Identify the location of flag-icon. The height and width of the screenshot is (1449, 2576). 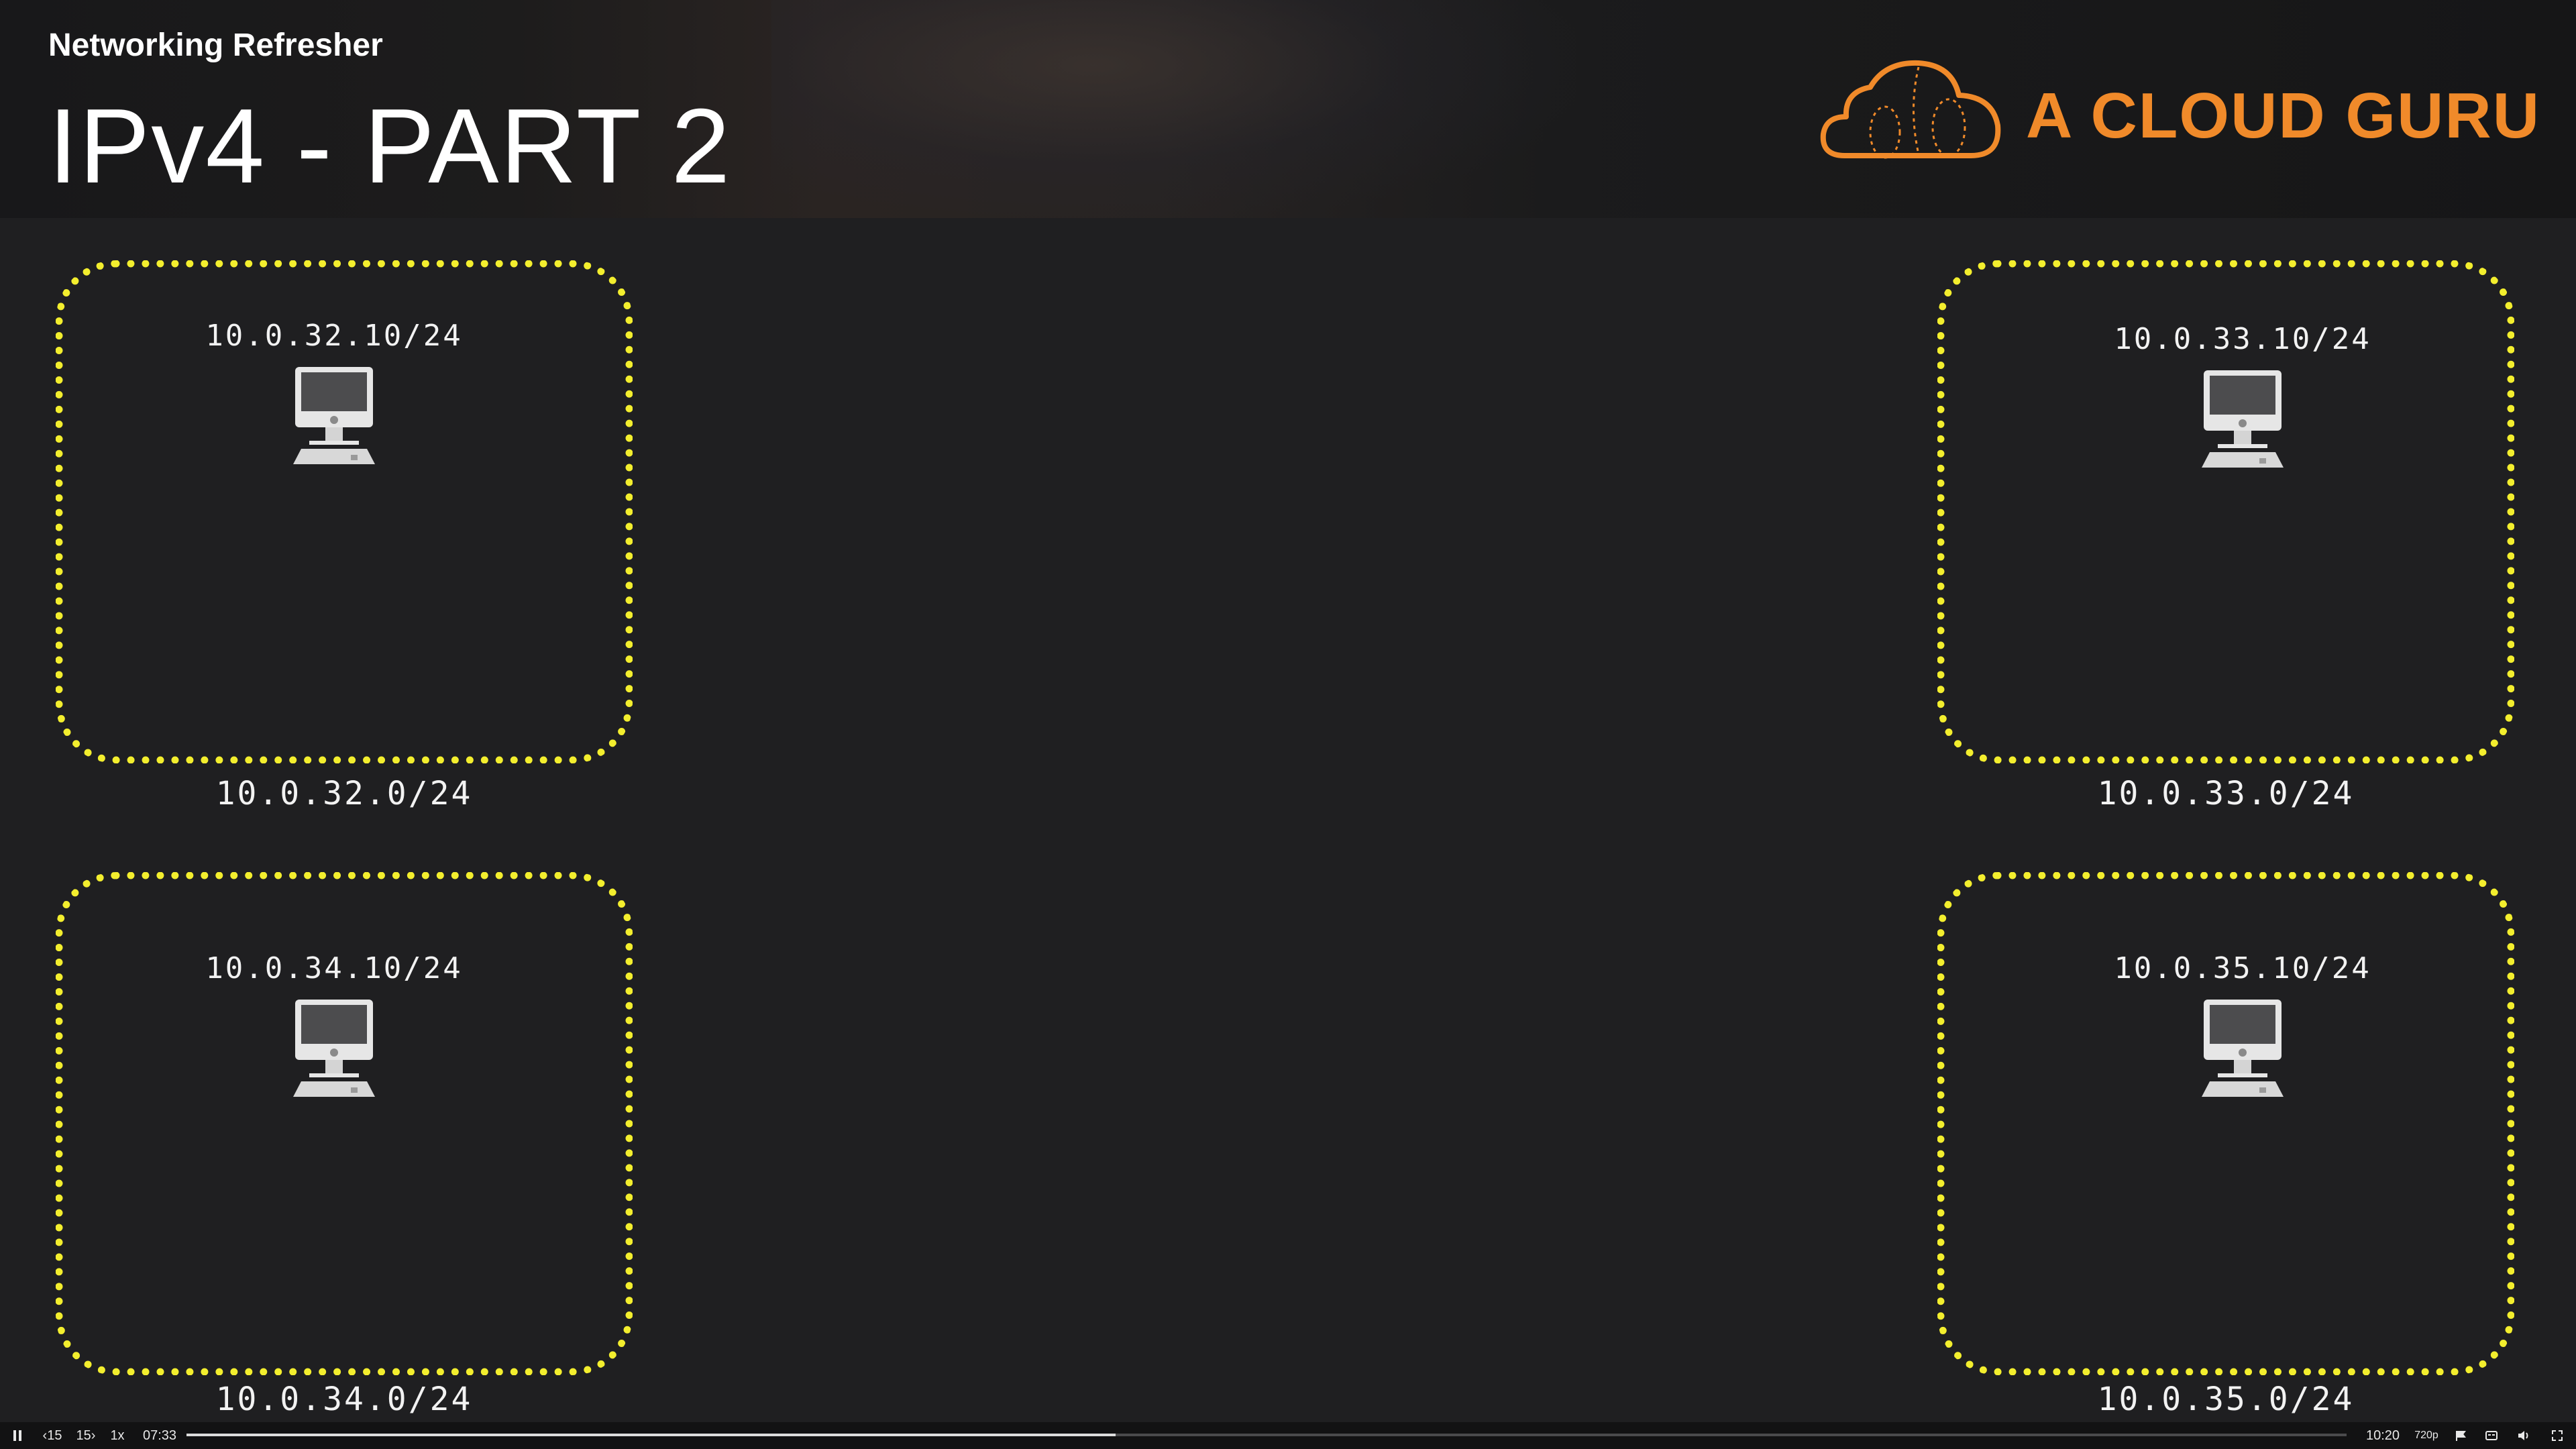
(2461, 1436).